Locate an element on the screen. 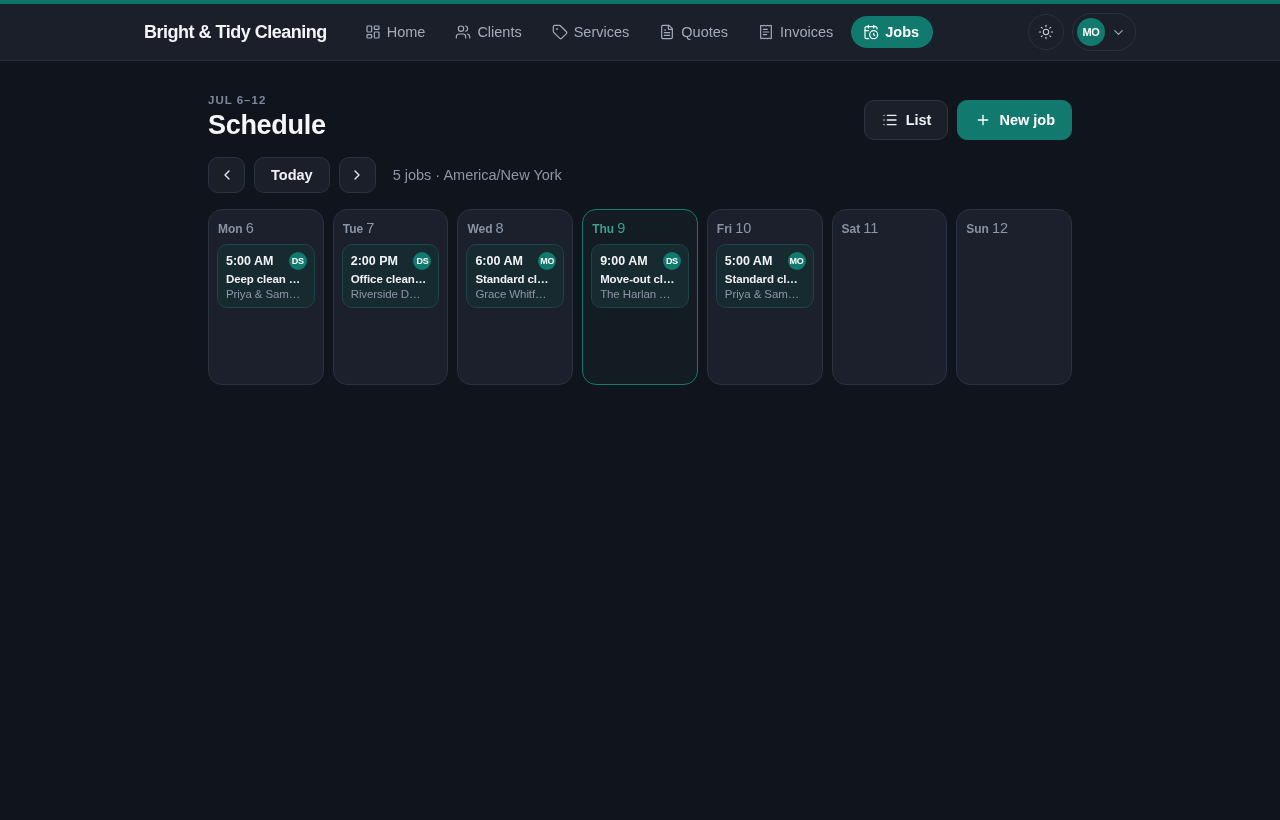 Image resolution: width=1280 pixels, height=820 pixels. day-number: 8 is located at coordinates (499, 228).